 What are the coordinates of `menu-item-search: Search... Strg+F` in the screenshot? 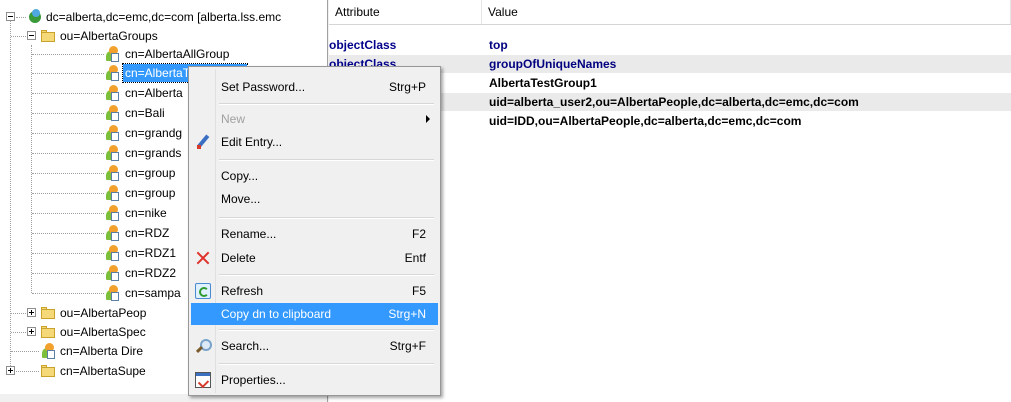 It's located at (314, 346).